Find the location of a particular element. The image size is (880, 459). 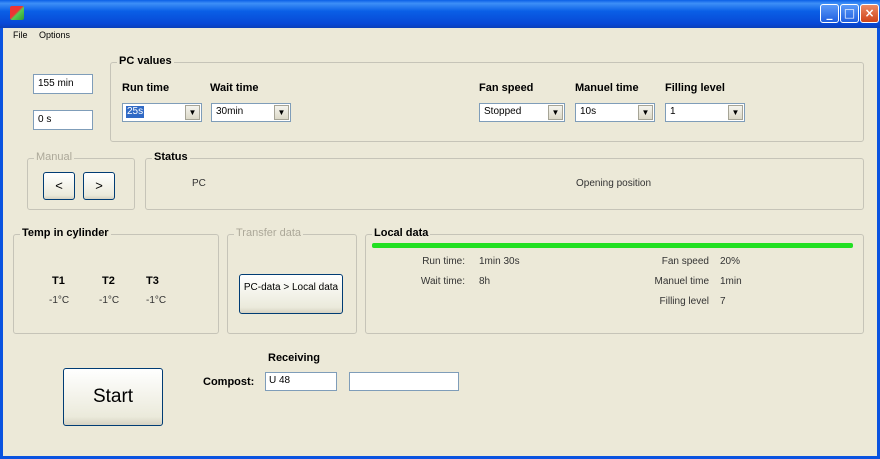

receiving-title: Receiving is located at coordinates (294, 358).